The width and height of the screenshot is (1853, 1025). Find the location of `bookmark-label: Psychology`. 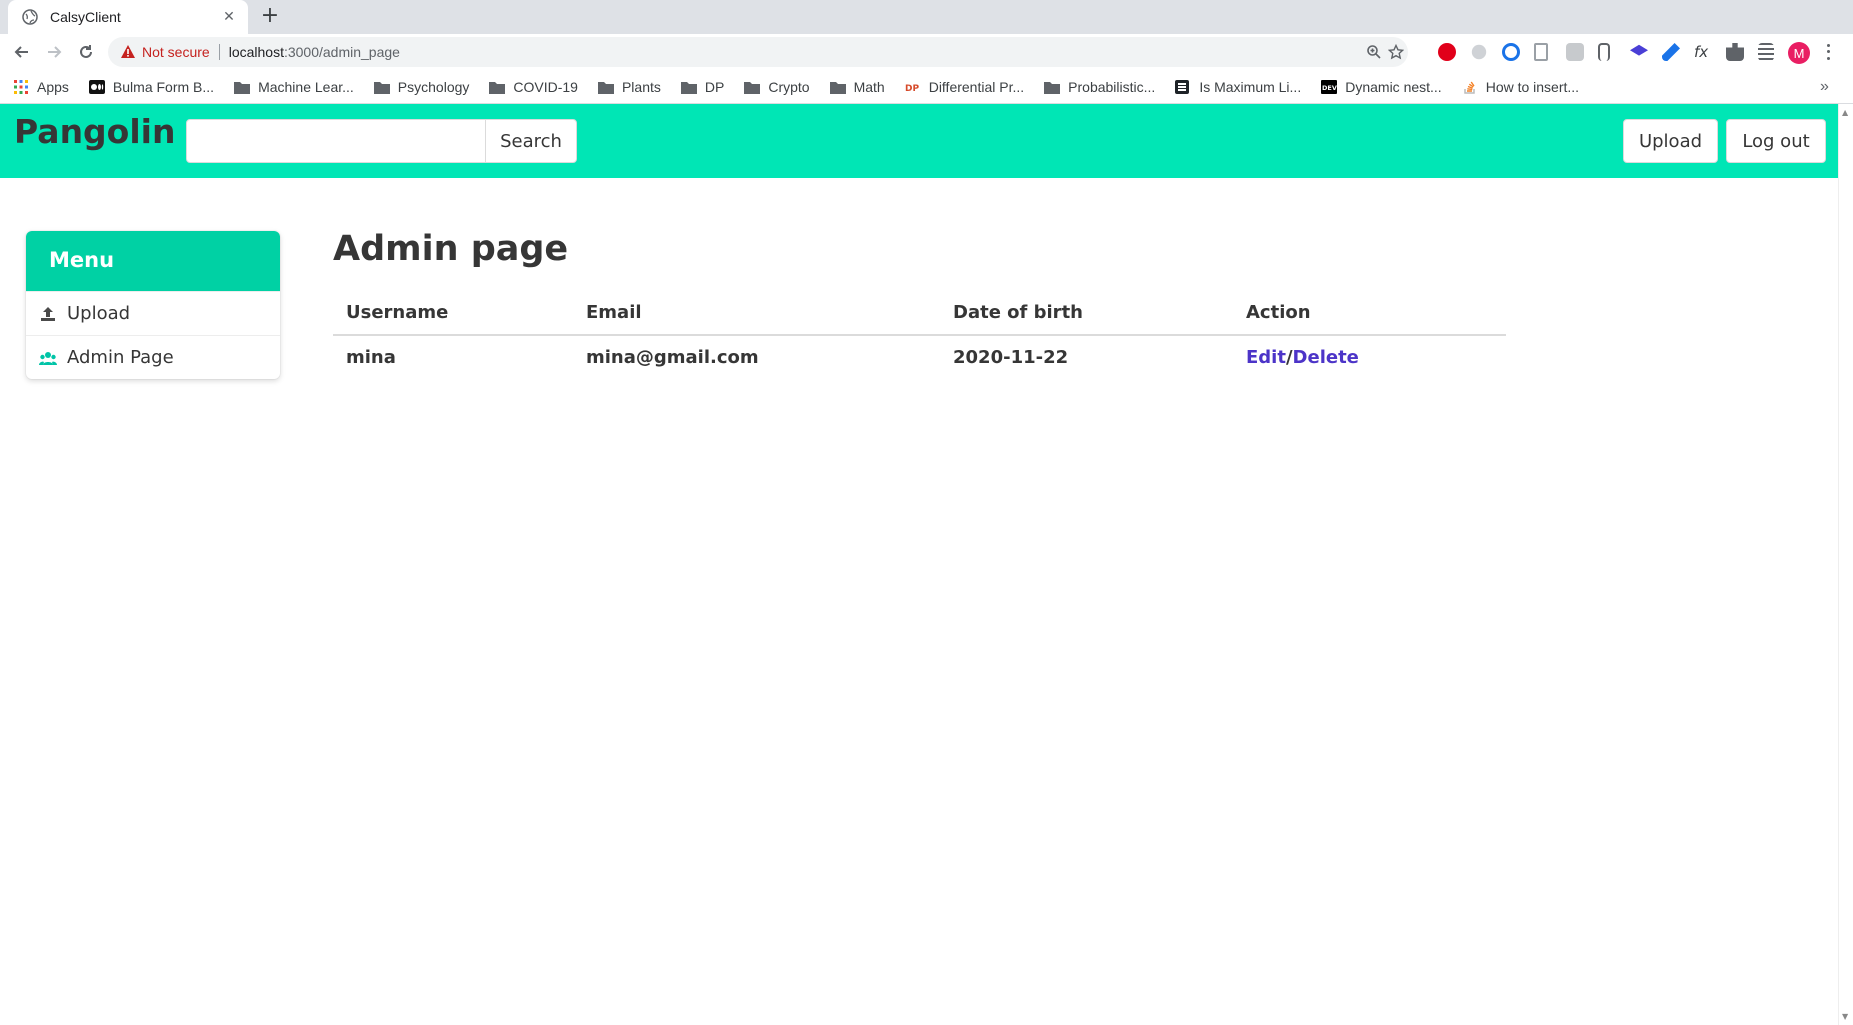

bookmark-label: Psychology is located at coordinates (433, 86).